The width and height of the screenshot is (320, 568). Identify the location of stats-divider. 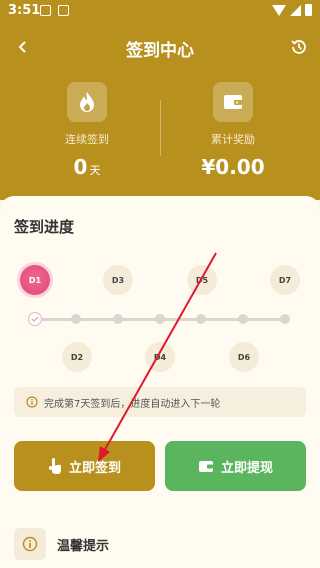
(160, 128).